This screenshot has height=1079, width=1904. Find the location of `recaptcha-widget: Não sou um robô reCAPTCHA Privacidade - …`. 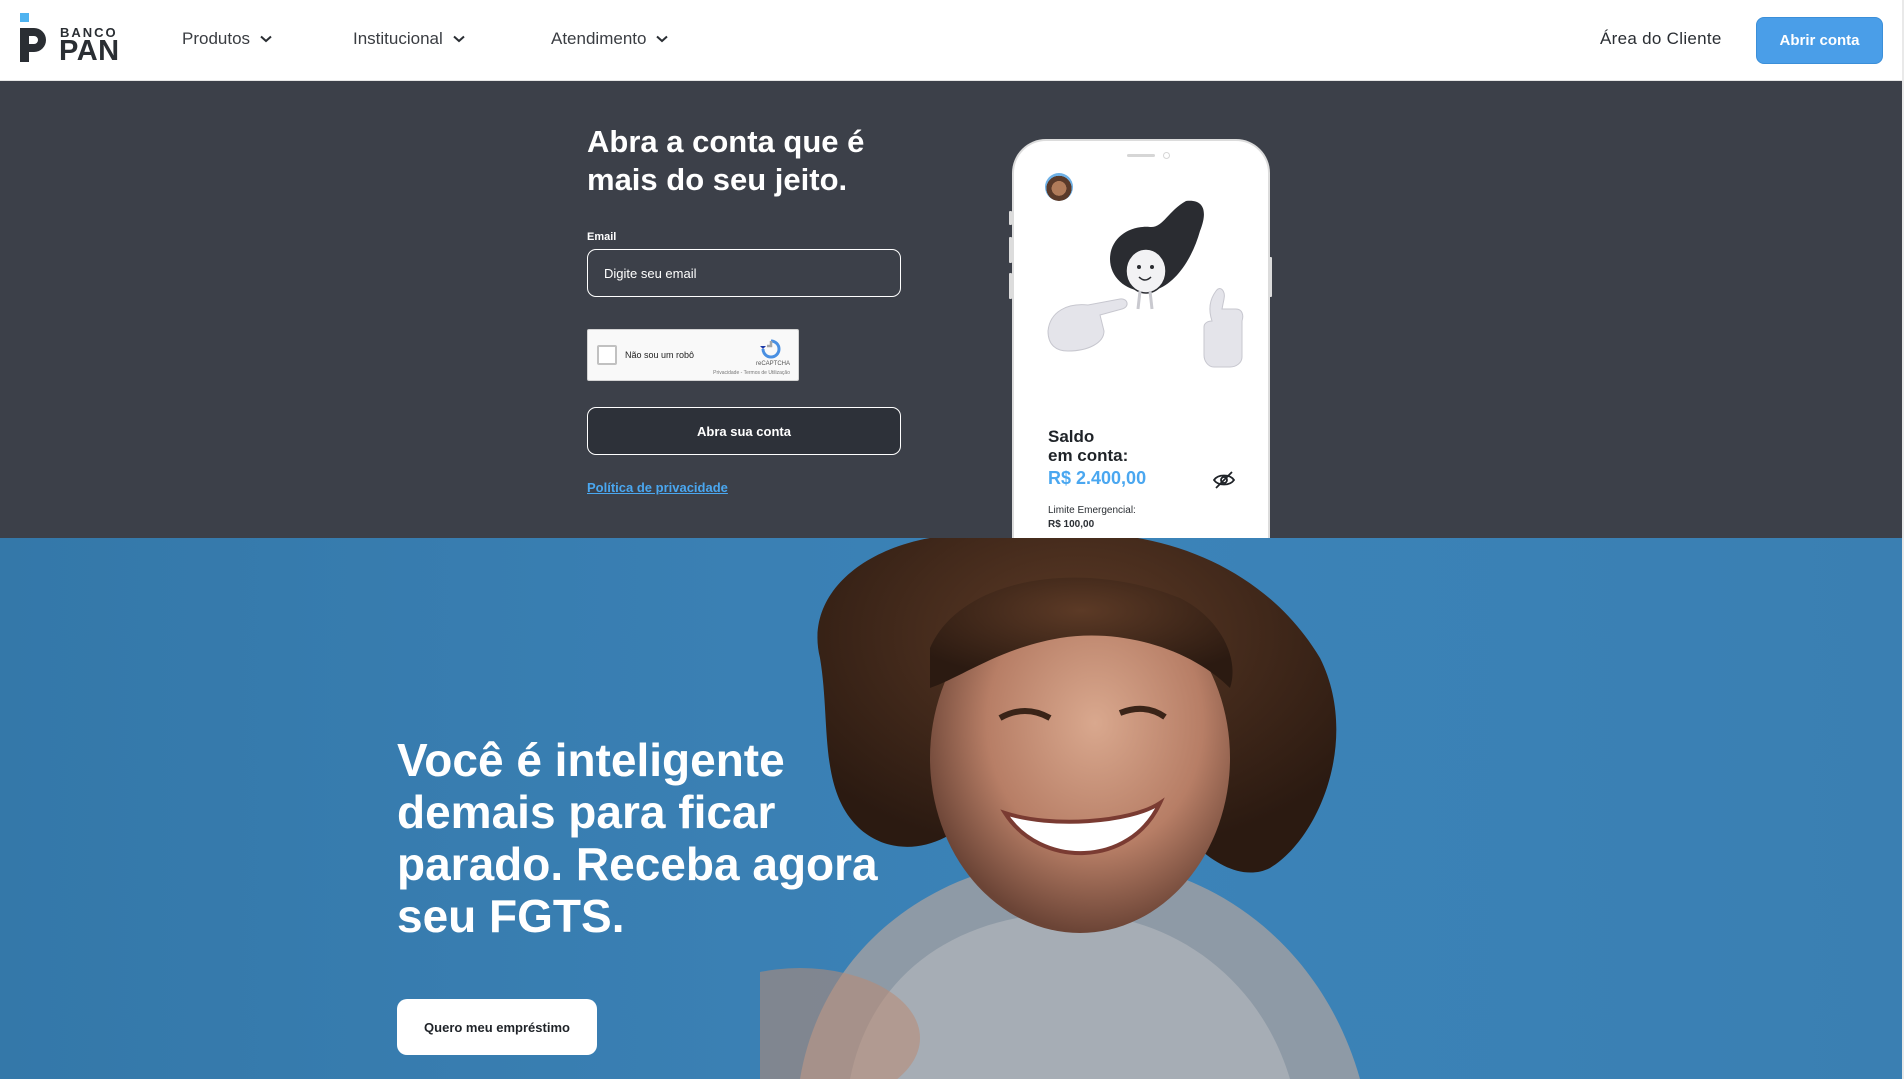

recaptcha-widget: Não sou um robô reCAPTCHA Privacidade - … is located at coordinates (693, 355).